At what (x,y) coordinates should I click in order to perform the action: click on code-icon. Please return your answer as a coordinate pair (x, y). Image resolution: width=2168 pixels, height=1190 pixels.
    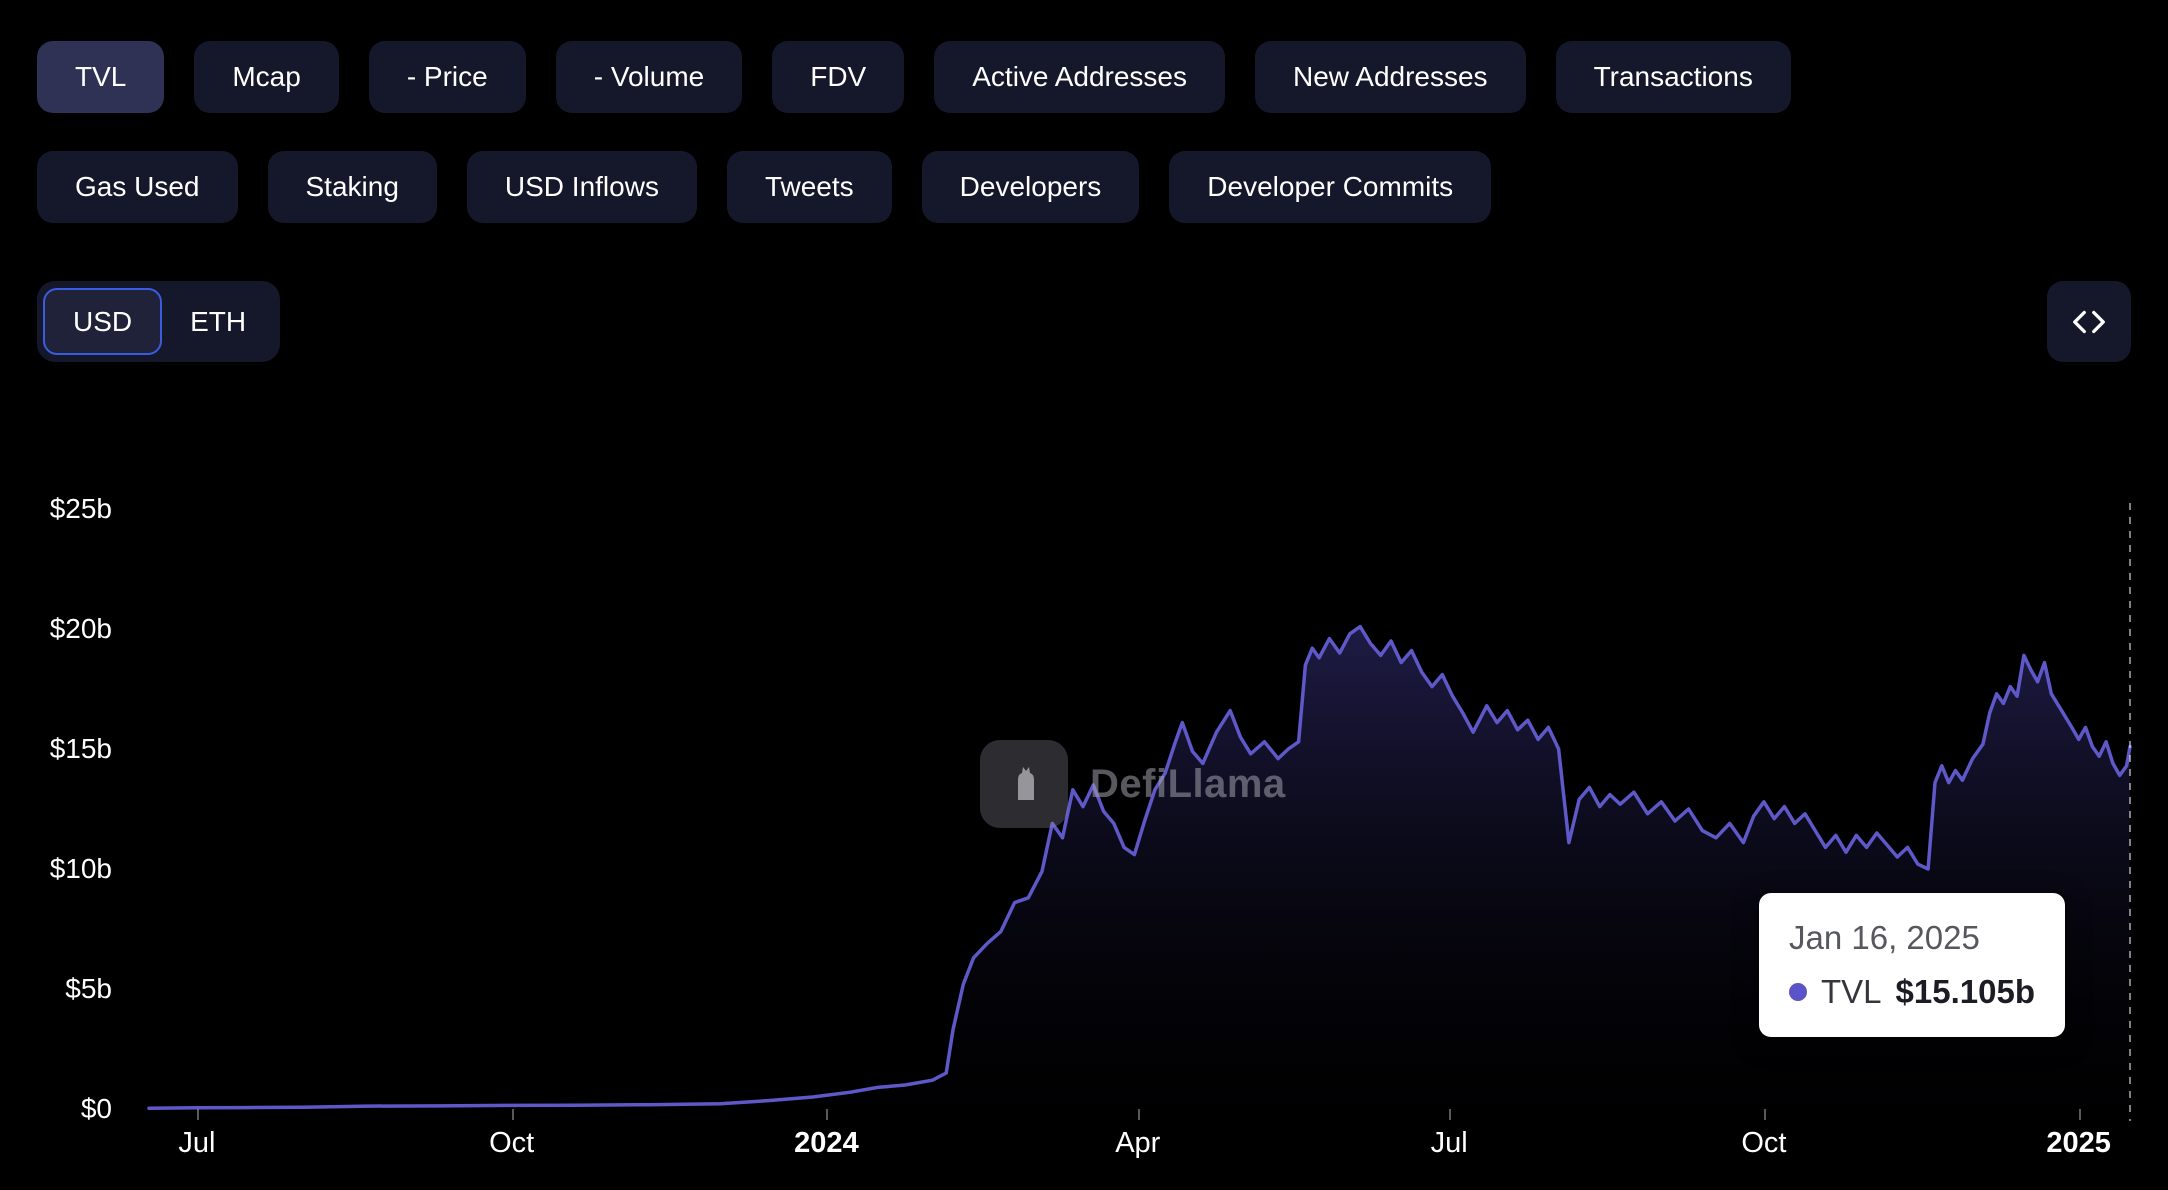
    Looking at the image, I should click on (2089, 321).